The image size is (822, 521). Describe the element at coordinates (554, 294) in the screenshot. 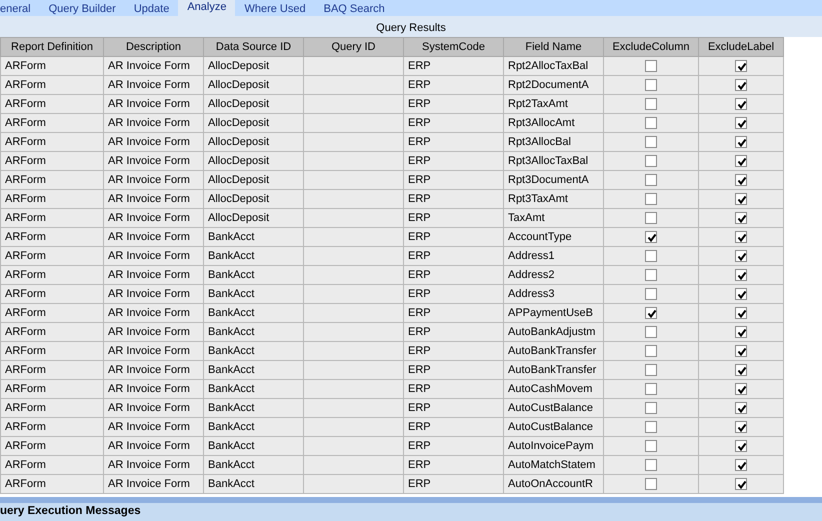

I see `table-cell: Address3` at that location.